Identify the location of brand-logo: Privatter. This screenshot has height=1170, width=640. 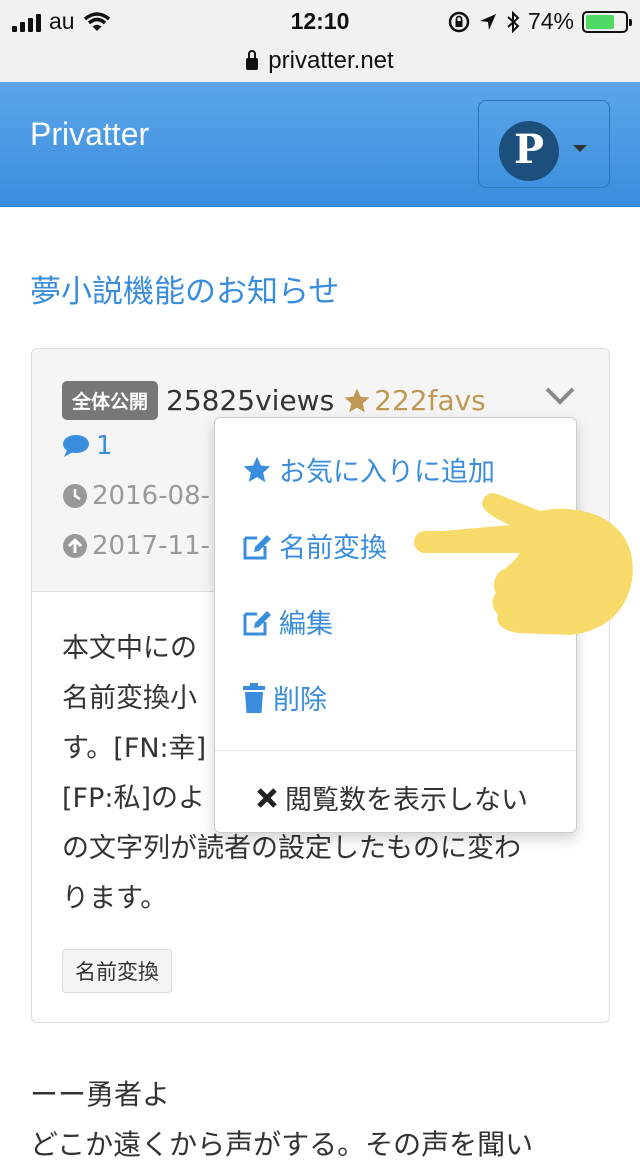
(89, 134).